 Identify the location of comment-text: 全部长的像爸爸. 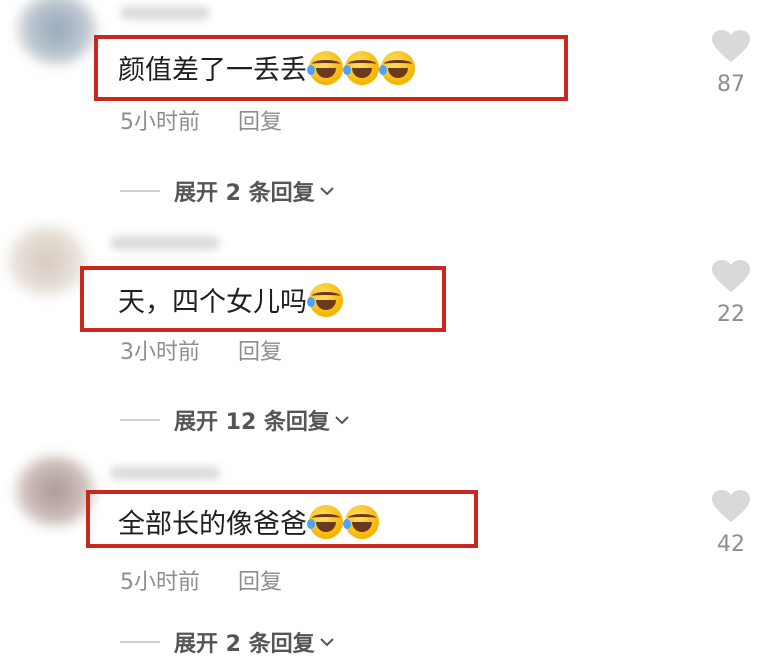
(248, 521).